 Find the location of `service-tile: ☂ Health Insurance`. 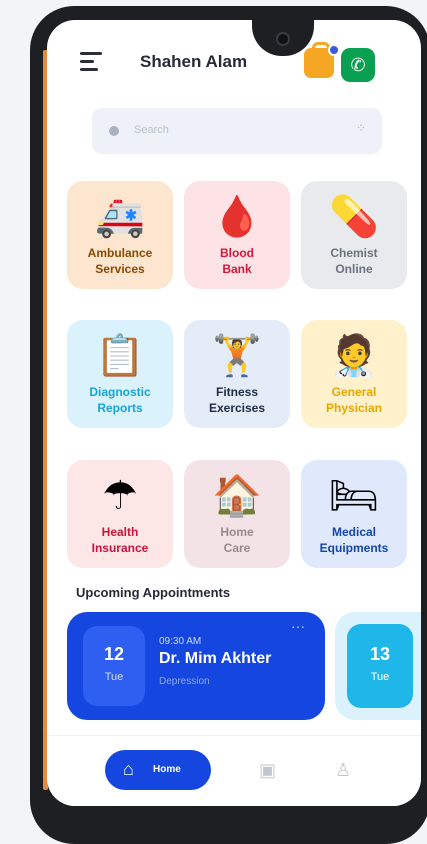

service-tile: ☂ Health Insurance is located at coordinates (120, 514).